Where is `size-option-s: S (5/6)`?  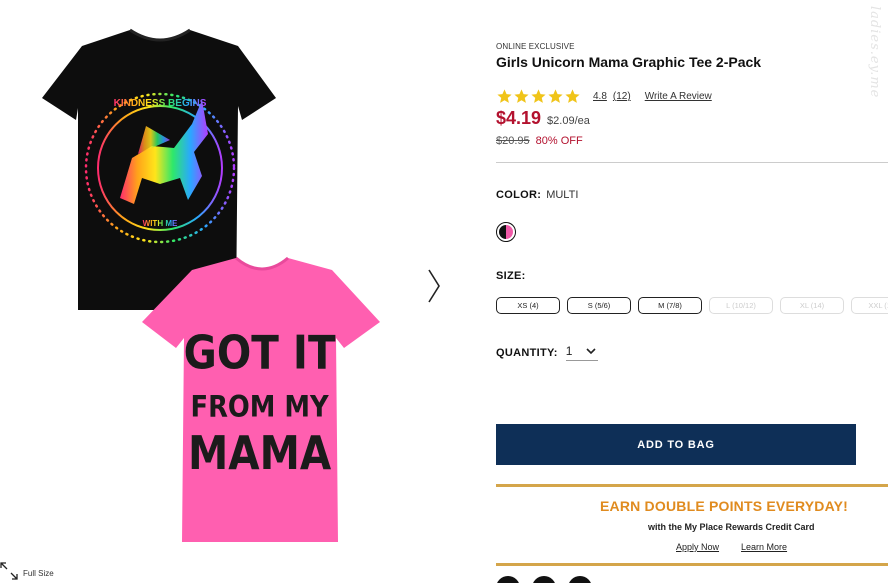 size-option-s: S (5/6) is located at coordinates (599, 305).